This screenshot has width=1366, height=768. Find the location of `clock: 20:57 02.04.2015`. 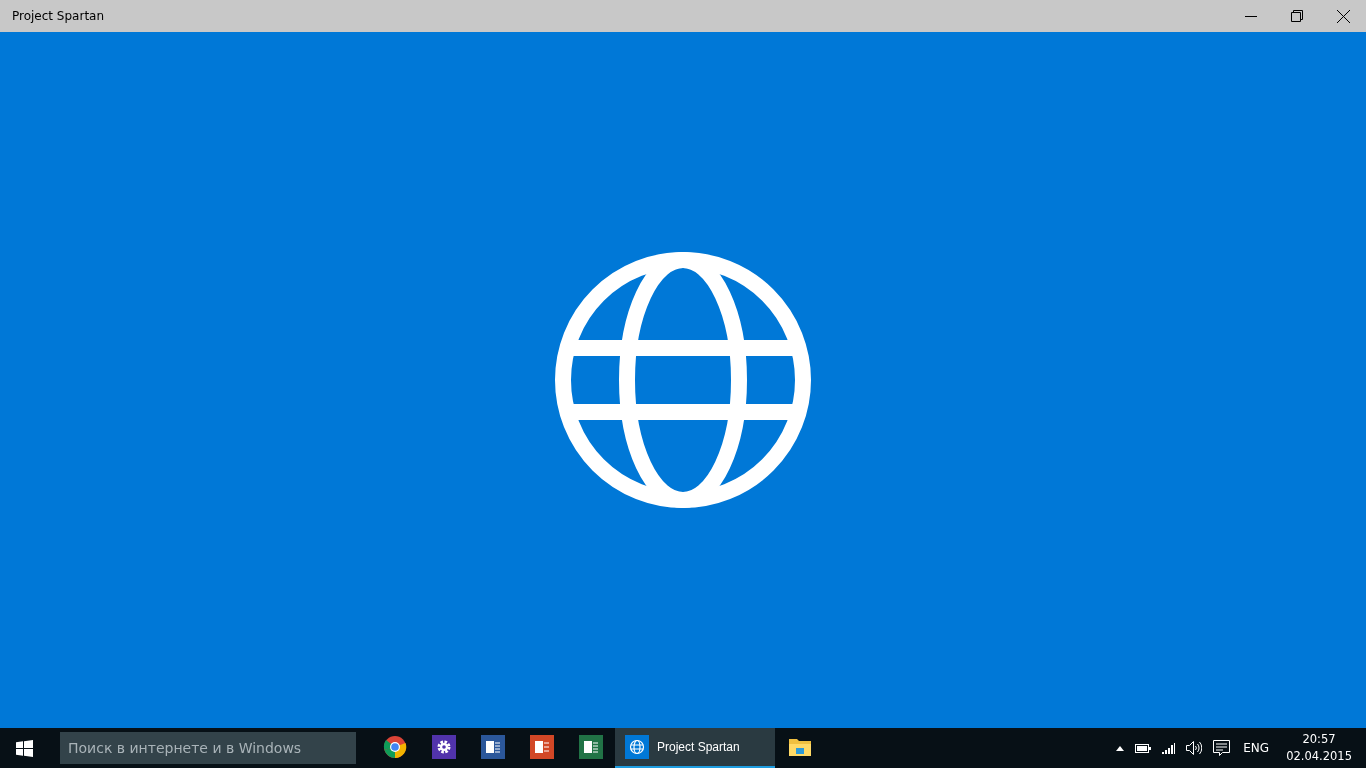

clock: 20:57 02.04.2015 is located at coordinates (1319, 748).